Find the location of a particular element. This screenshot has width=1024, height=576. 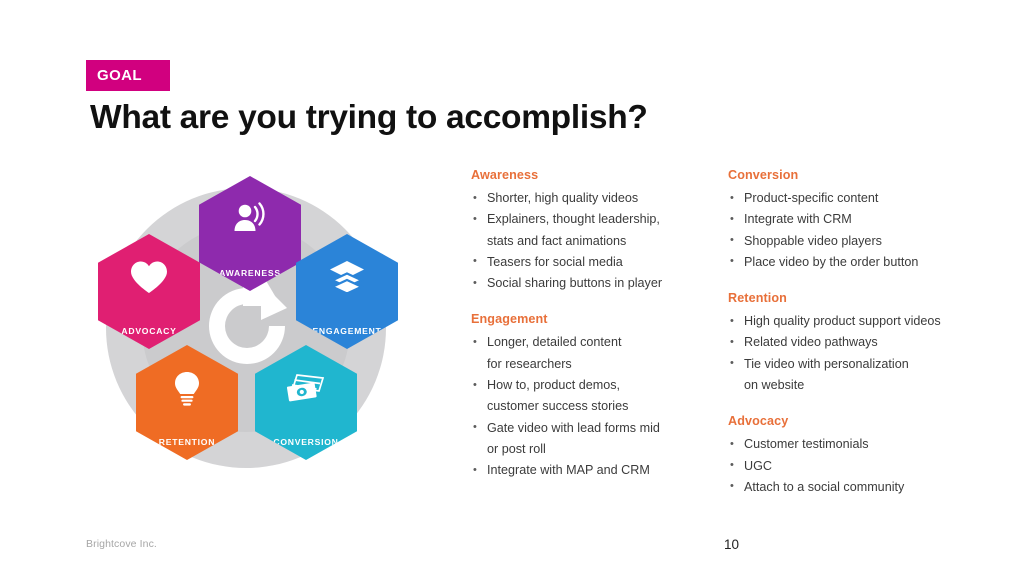

bullet-line: Related video pathways is located at coordinates (811, 342).